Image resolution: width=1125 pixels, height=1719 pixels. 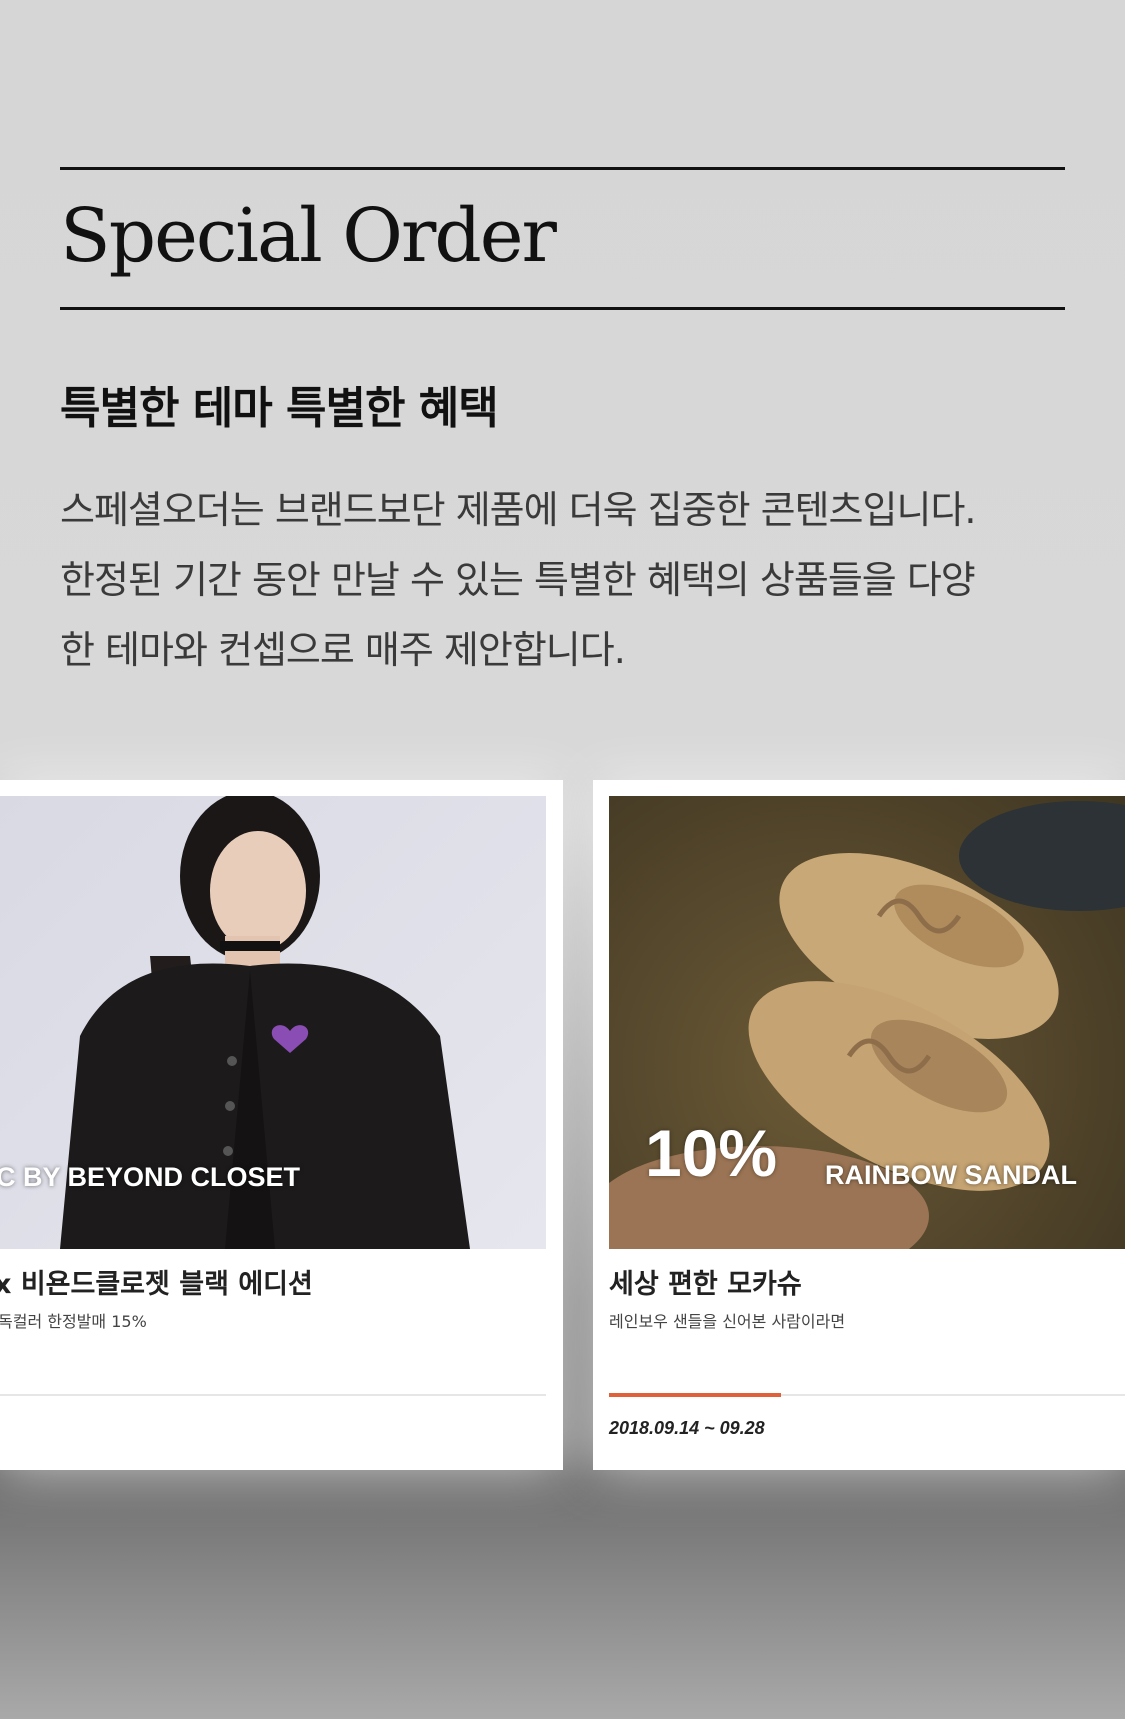 What do you see at coordinates (562, 168) in the screenshot?
I see `top-rule` at bounding box center [562, 168].